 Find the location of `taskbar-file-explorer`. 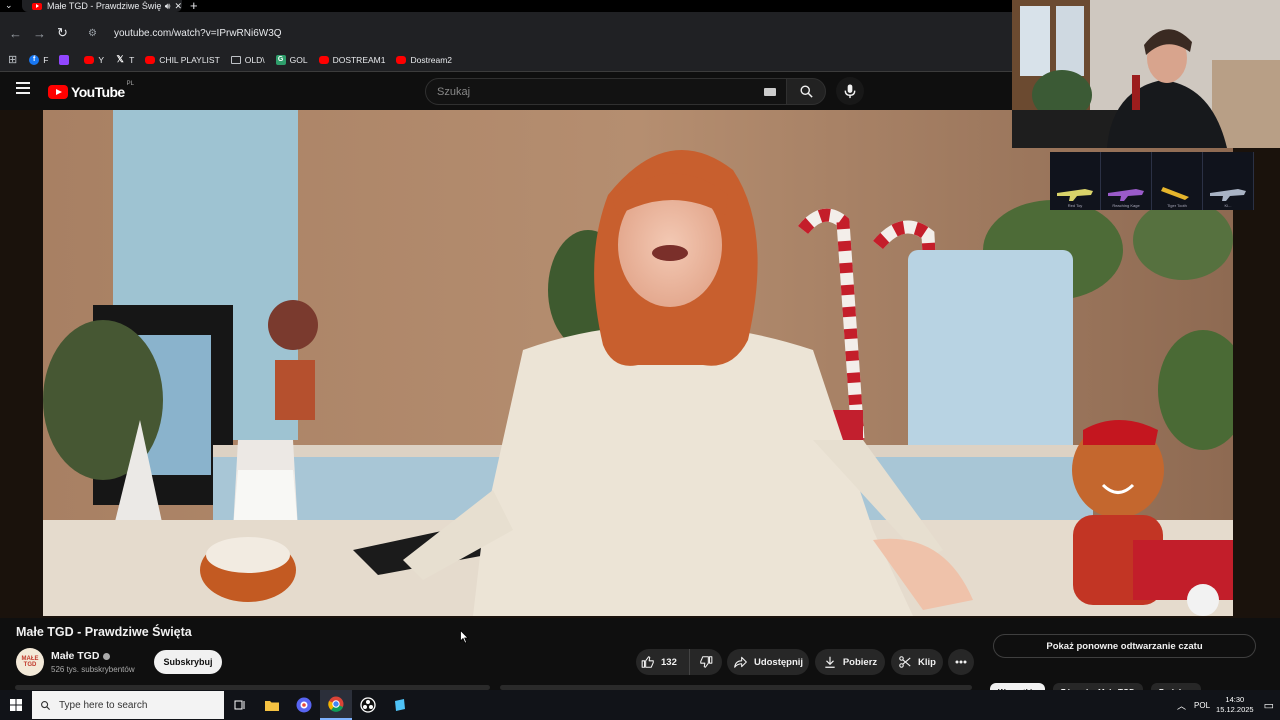

taskbar-file-explorer is located at coordinates (272, 705).